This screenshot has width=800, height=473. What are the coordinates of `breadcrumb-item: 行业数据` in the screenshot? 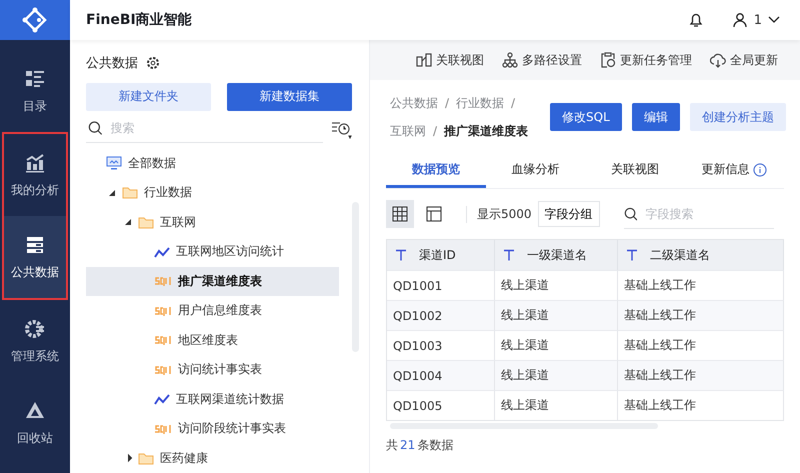 It's located at (480, 103).